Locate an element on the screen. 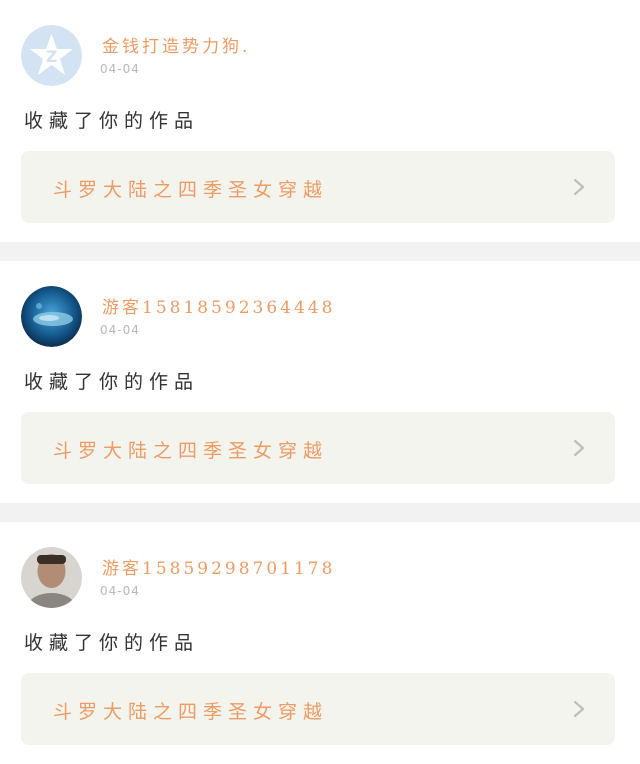 The height and width of the screenshot is (764, 640). qq-default-avatar-icon: Z is located at coordinates (51, 55).